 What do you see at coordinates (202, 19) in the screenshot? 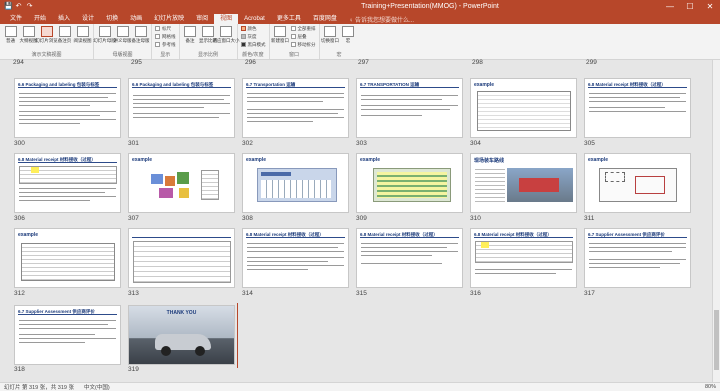
I see `tab-review: 审阅` at bounding box center [202, 19].